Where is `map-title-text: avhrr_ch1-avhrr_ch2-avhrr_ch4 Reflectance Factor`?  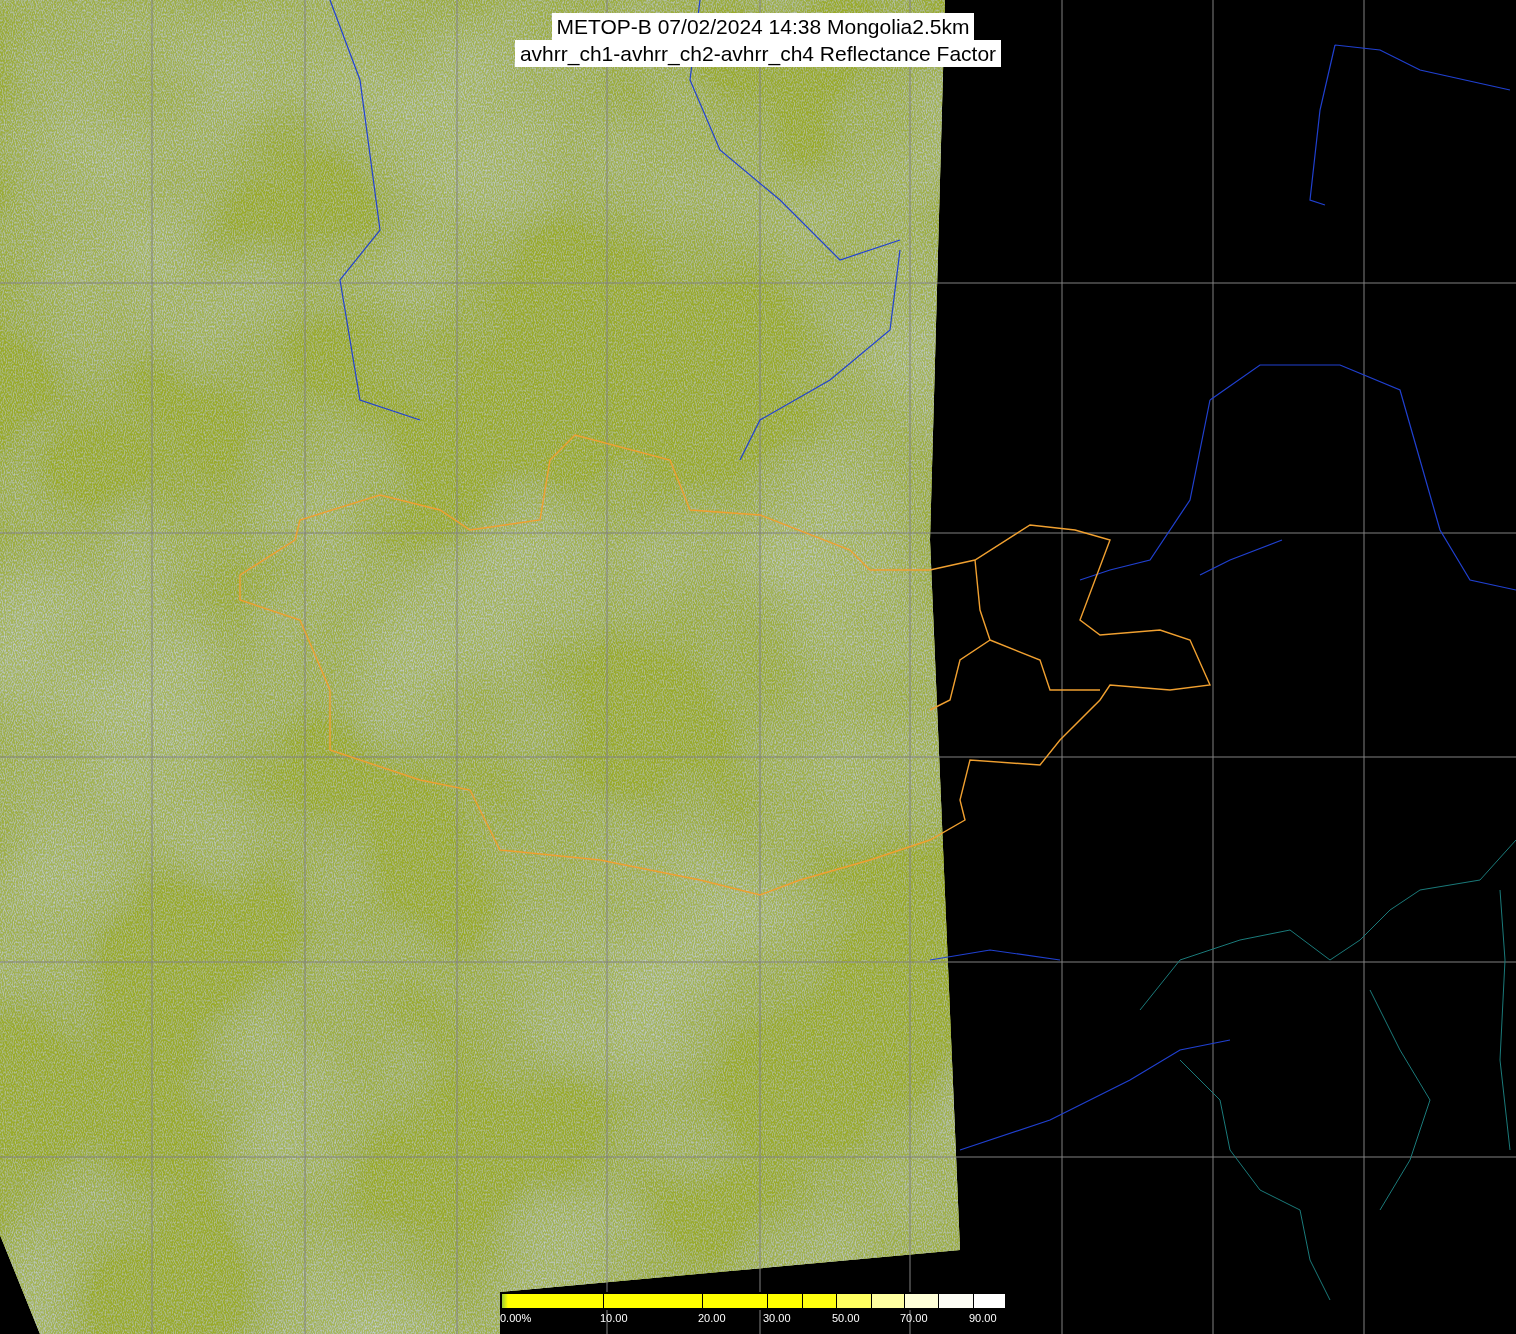
map-title-text: avhrr_ch1-avhrr_ch2-avhrr_ch4 Reflectance Factor is located at coordinates (758, 53).